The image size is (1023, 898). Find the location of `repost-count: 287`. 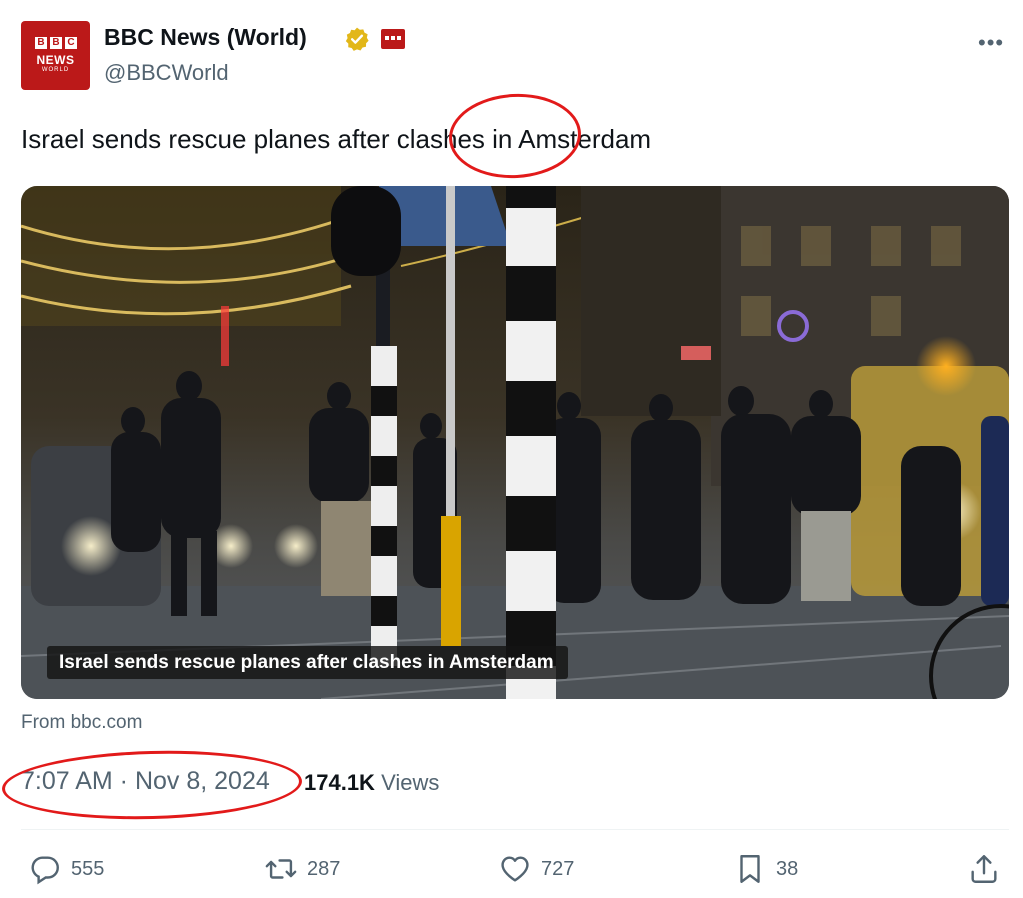

repost-count: 287 is located at coordinates (324, 868).